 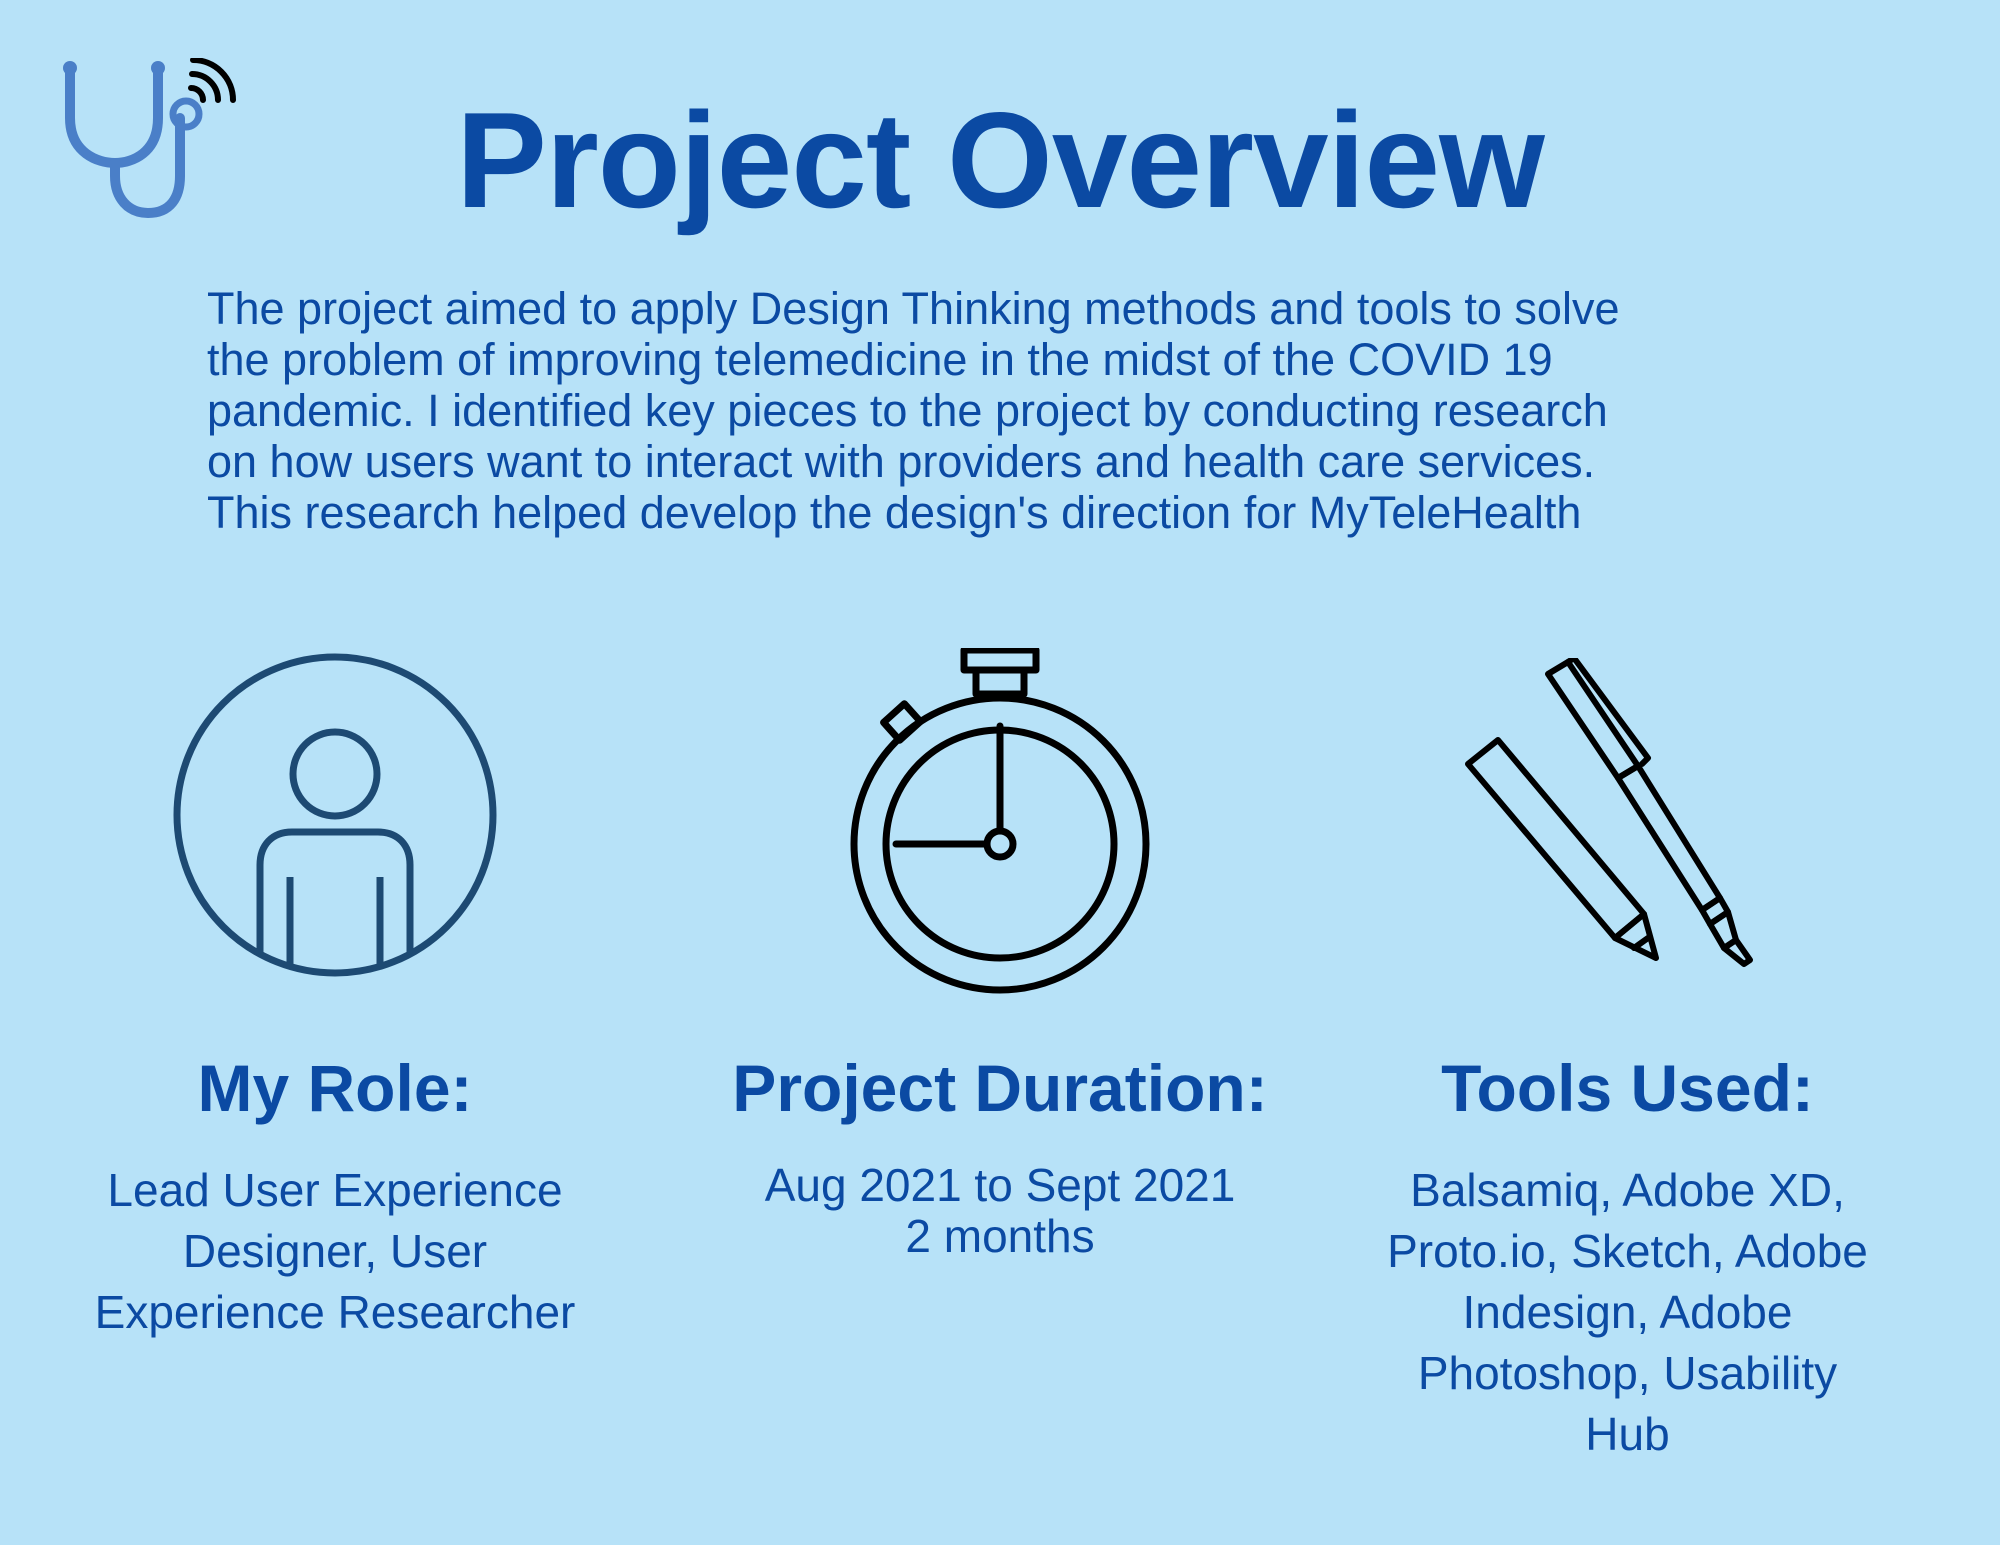 I want to click on tools-line: Hub, so click(x=1627, y=1434).